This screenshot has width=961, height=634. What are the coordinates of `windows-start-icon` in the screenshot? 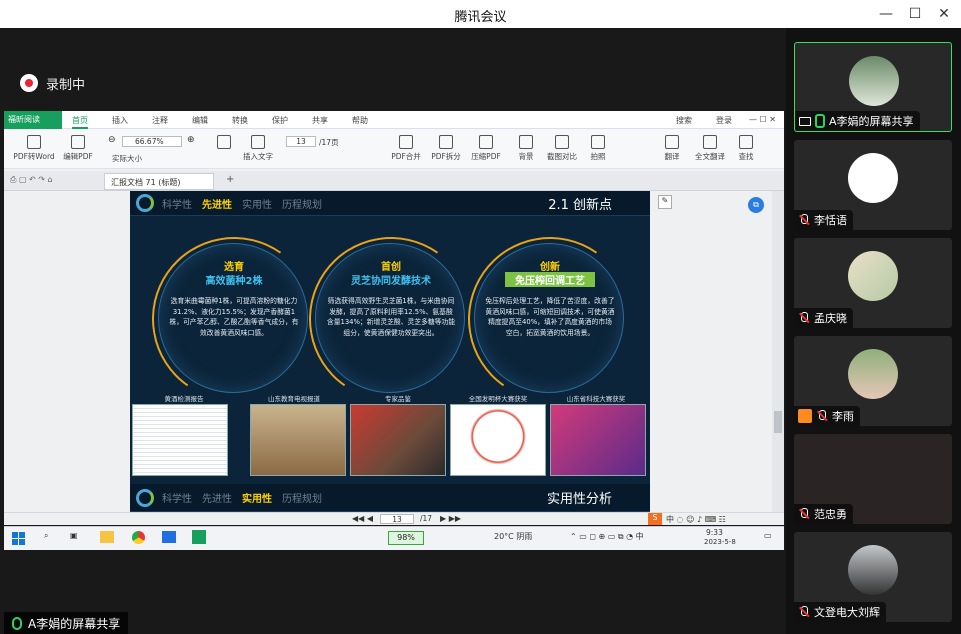 It's located at (18, 538).